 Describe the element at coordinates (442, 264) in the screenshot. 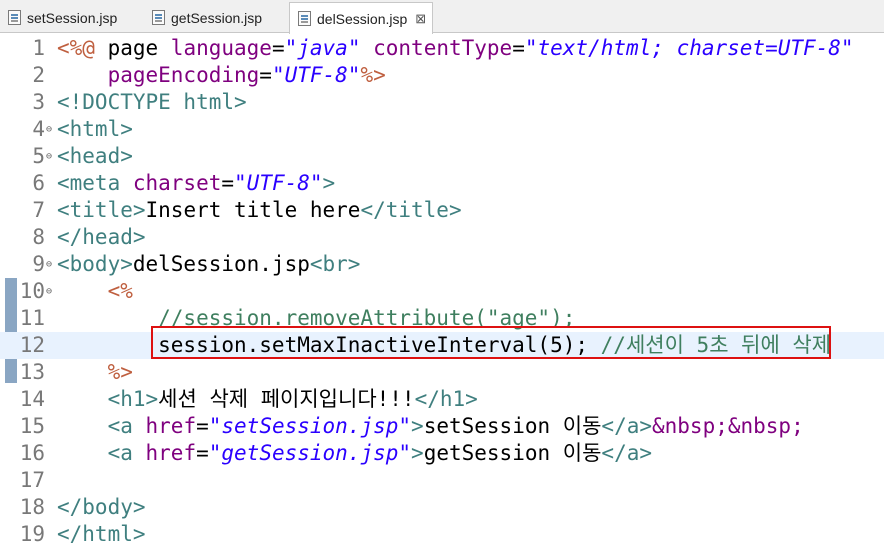

I see `code-line: 9 ⊖ <body>delSession.jsp<br>` at that location.